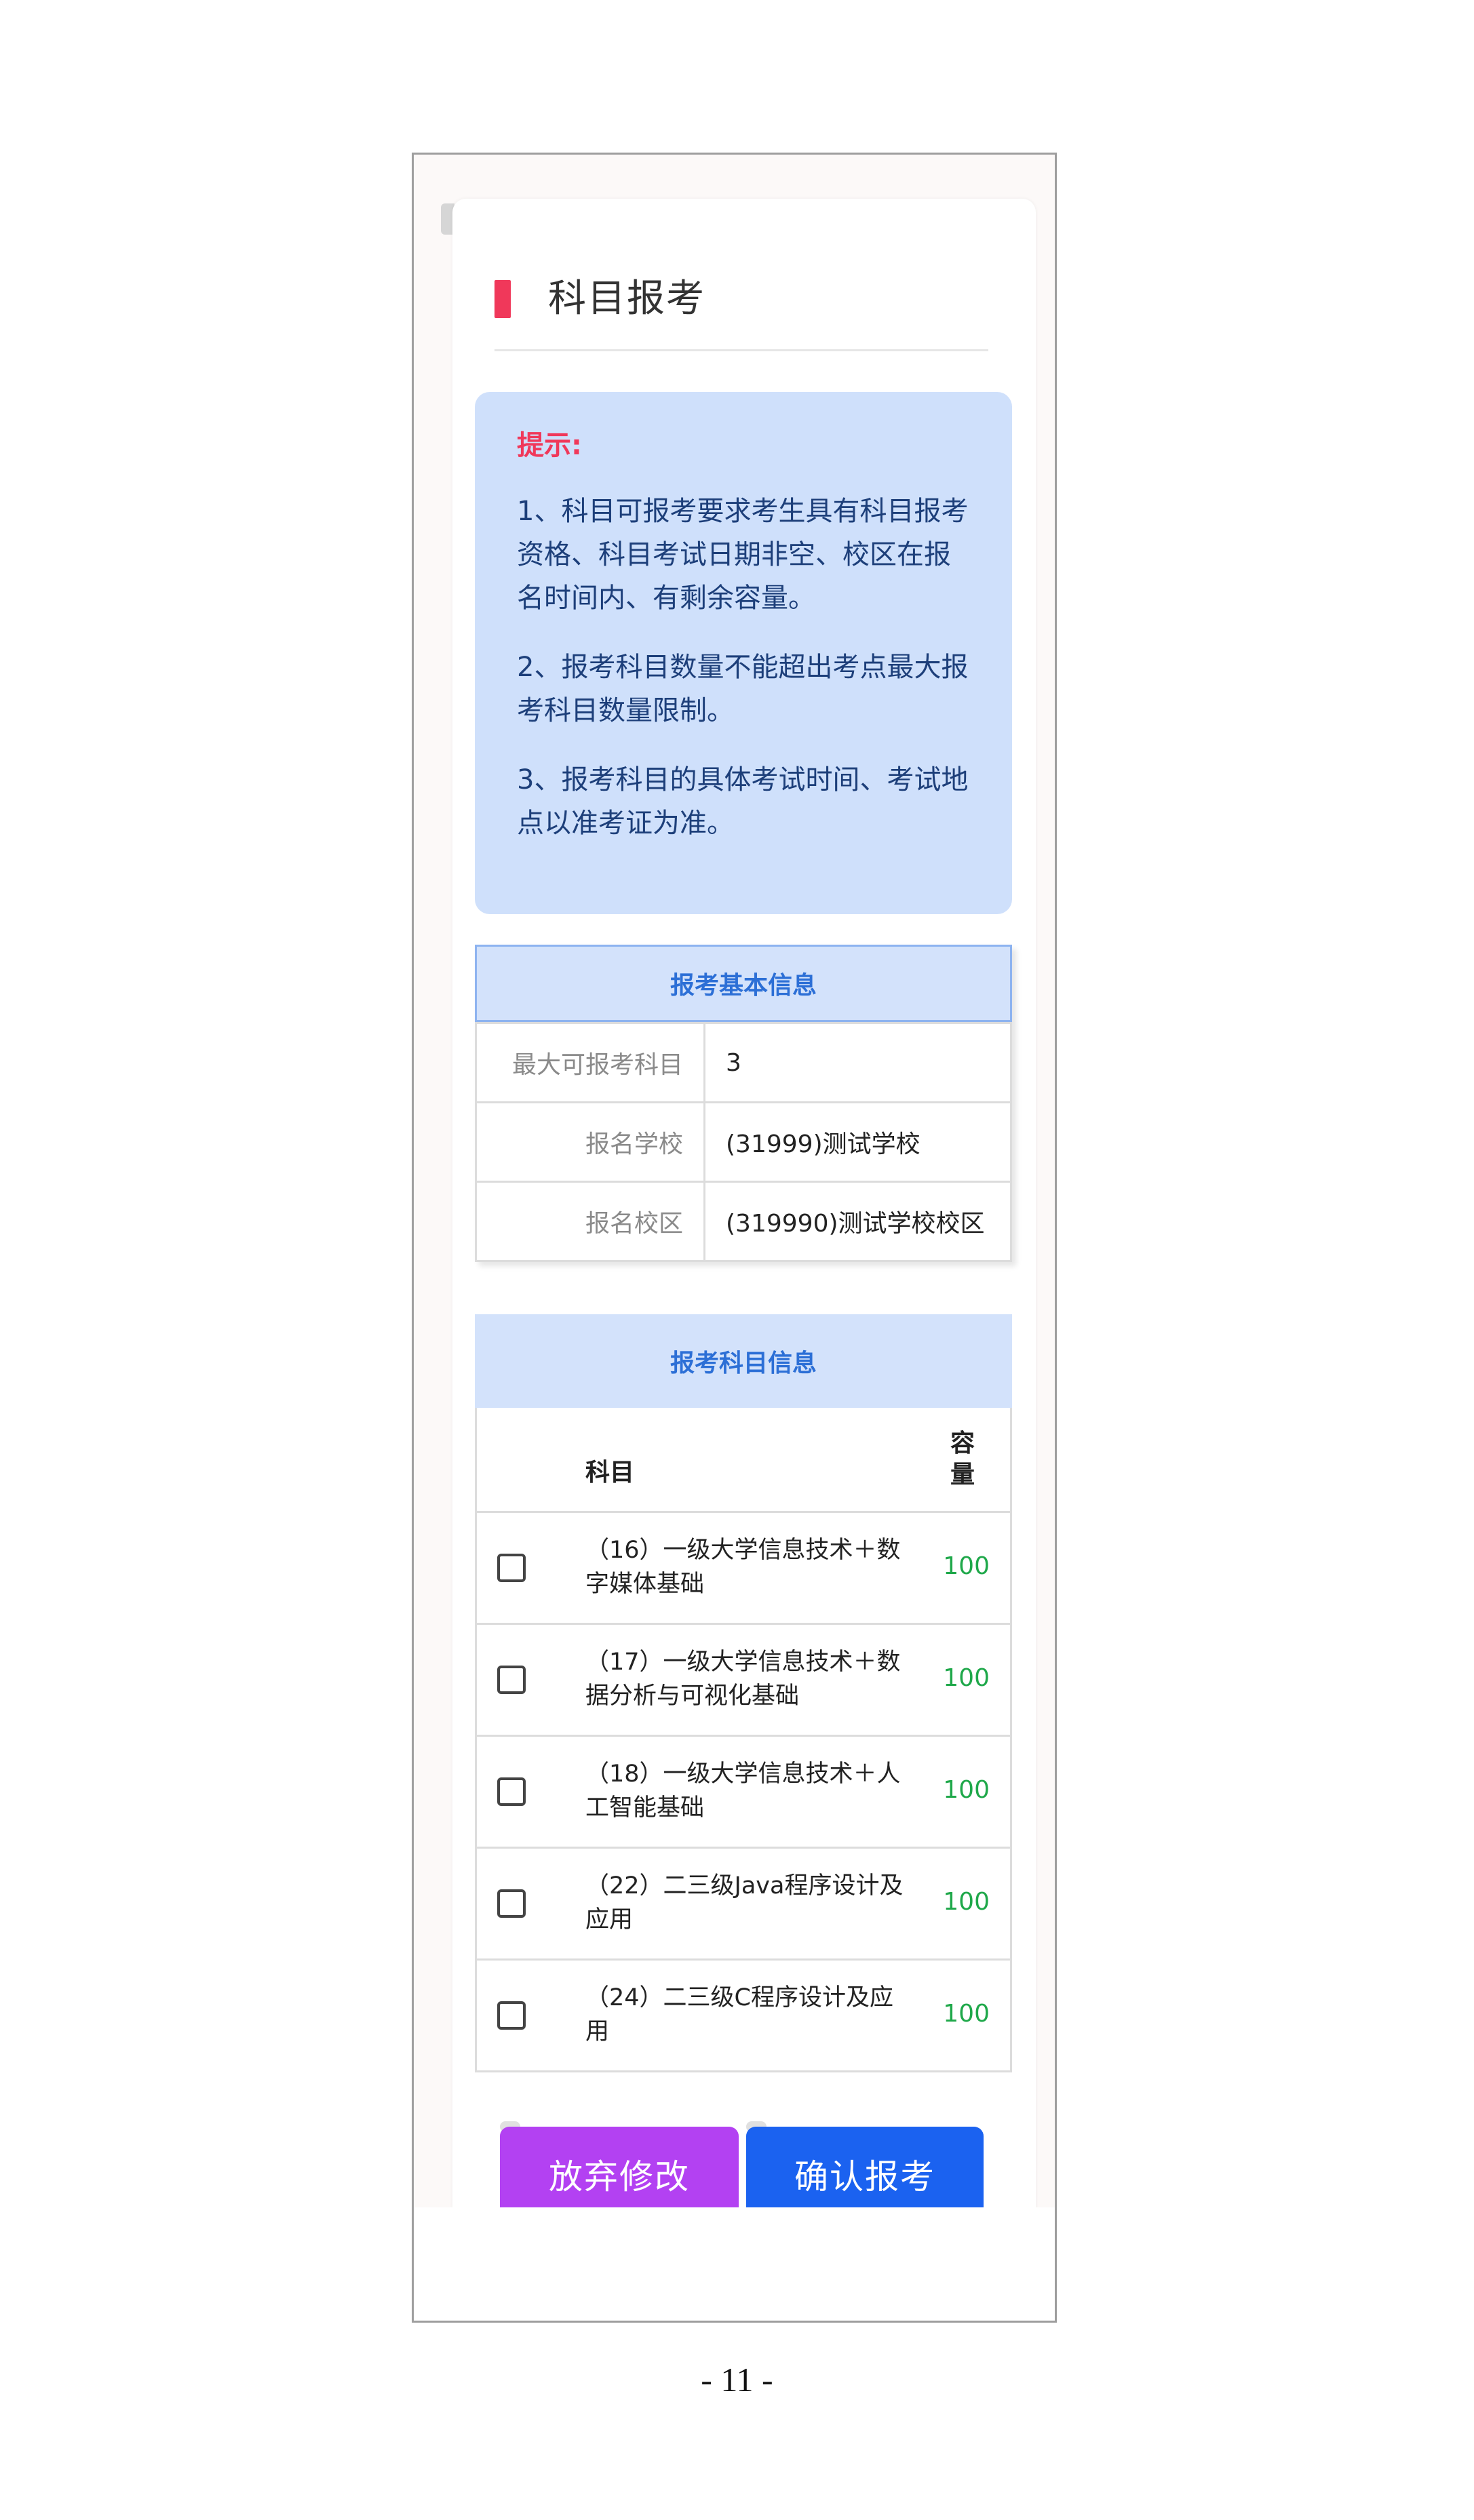  I want to click on info-value: (319990)测试学校校区, so click(855, 1224).